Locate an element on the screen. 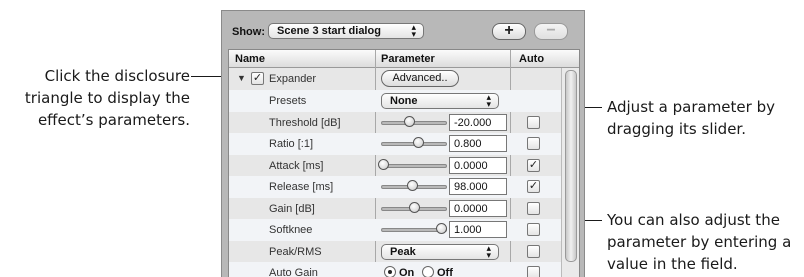  parameter-name: Attack [ms] is located at coordinates (296, 165).